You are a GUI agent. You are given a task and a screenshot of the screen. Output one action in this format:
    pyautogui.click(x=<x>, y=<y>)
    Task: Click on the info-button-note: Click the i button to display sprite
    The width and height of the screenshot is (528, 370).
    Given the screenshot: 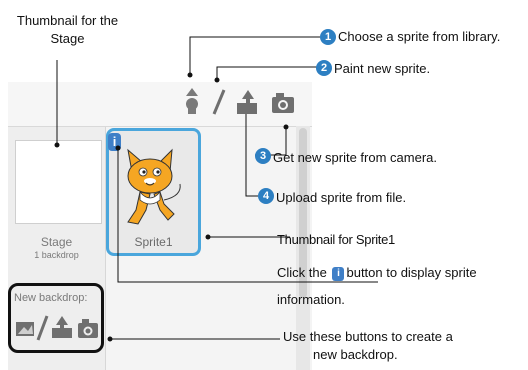 What is the action you would take?
    pyautogui.click(x=377, y=273)
    